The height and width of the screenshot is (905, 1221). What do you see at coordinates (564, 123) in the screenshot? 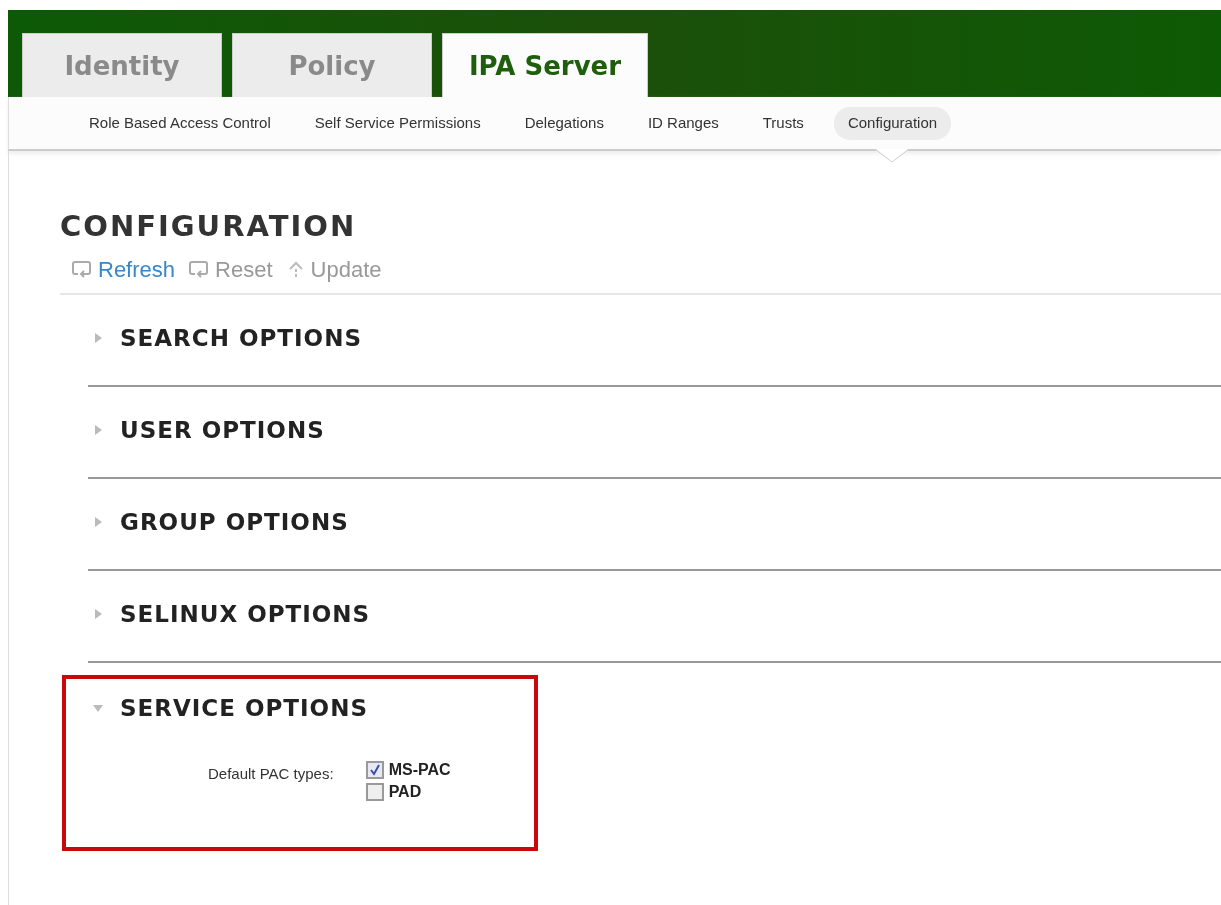
I see `sub-nav-link: Delegations` at bounding box center [564, 123].